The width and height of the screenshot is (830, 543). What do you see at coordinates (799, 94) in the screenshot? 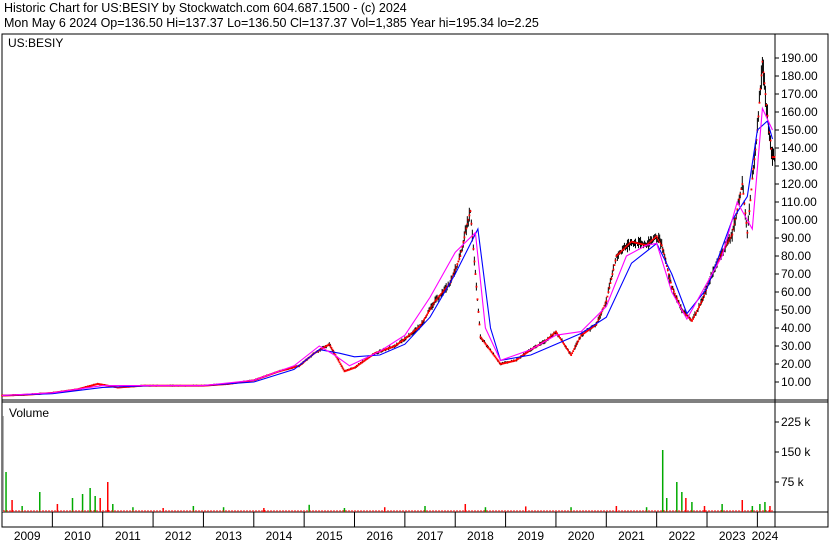
I see `y-tick-label: 170.00` at bounding box center [799, 94].